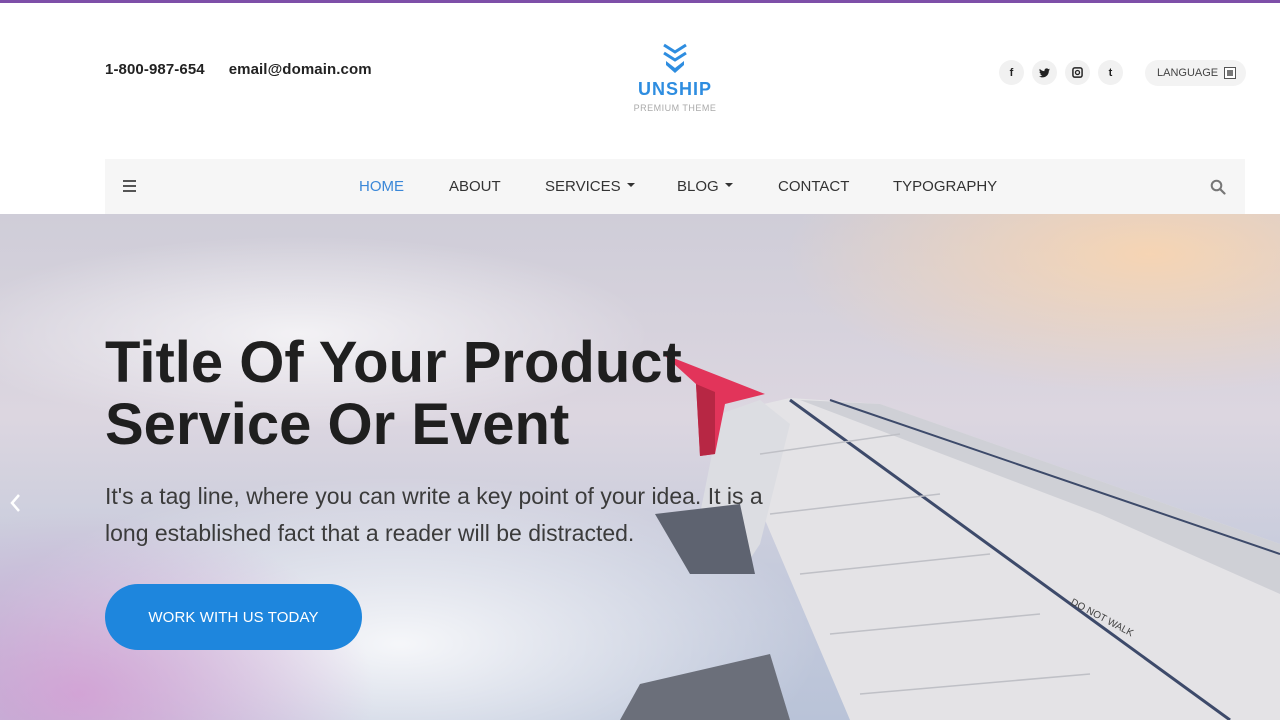  What do you see at coordinates (393, 362) in the screenshot?
I see `hero-title-line-1: Title Of Your Product` at bounding box center [393, 362].